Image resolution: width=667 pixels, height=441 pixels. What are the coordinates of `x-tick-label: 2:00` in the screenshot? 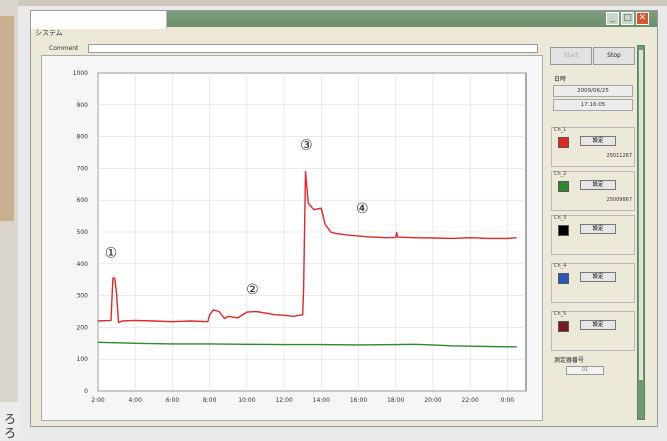 It's located at (98, 400).